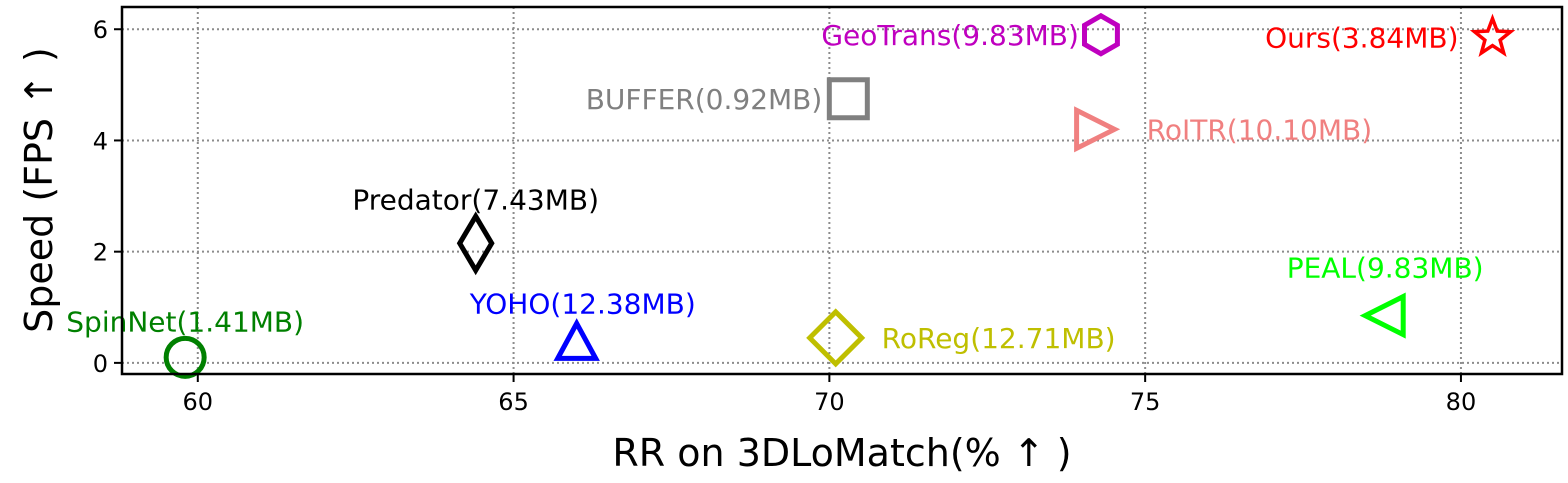 The height and width of the screenshot is (483, 1568). Describe the element at coordinates (848, 99) in the screenshot. I see `data-point-square` at that location.